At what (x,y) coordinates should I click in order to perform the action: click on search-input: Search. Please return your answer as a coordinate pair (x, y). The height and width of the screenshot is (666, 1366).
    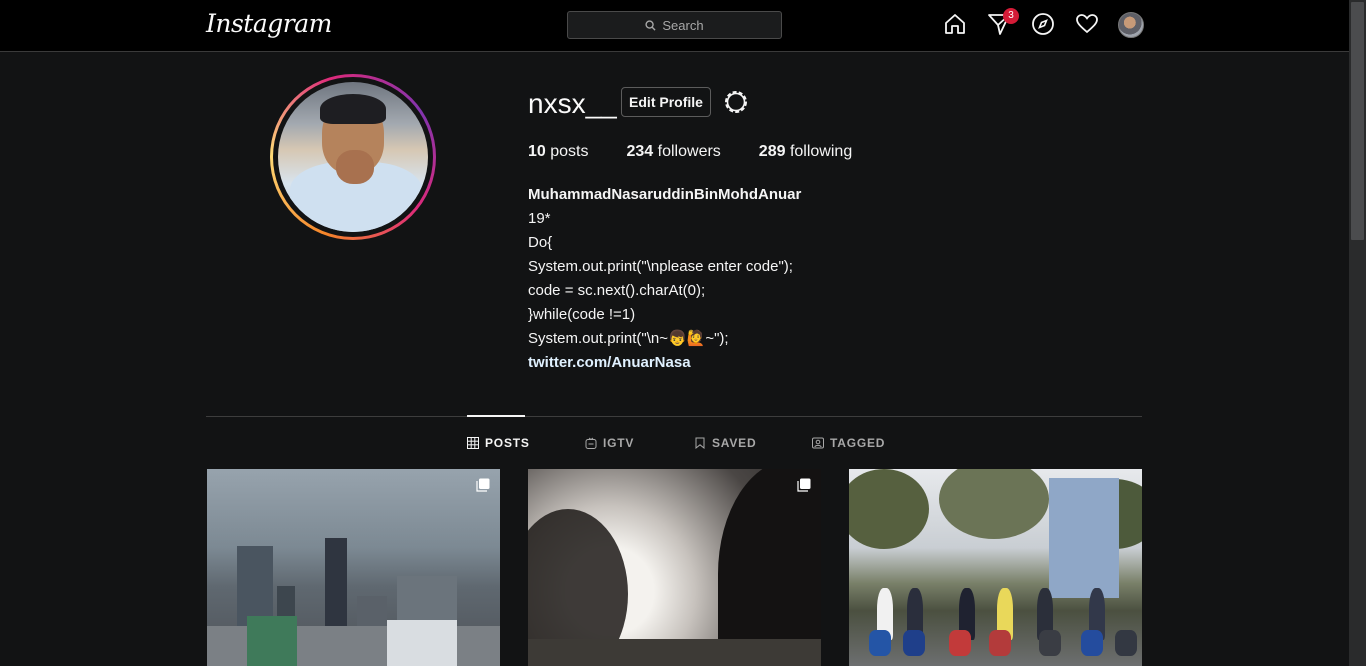
    Looking at the image, I should click on (674, 25).